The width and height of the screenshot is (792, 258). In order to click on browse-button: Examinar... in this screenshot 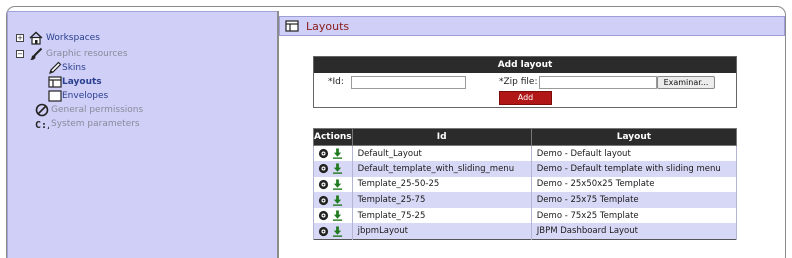, I will do `click(686, 82)`.